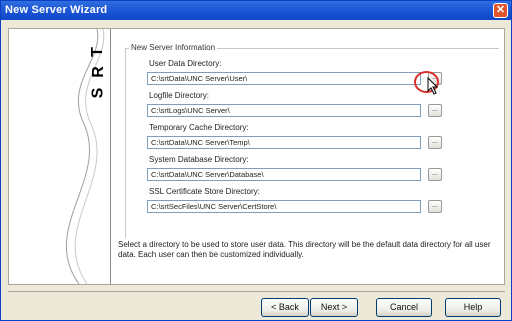 This screenshot has height=321, width=512. Describe the element at coordinates (256, 10) in the screenshot. I see `title-bar: New Server Wizard ✕` at that location.